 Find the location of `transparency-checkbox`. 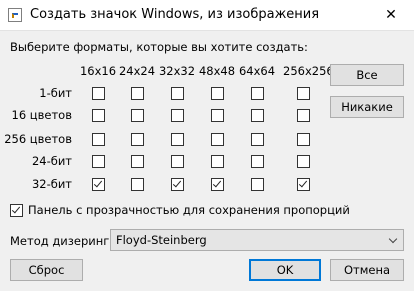

transparency-checkbox is located at coordinates (16, 210).